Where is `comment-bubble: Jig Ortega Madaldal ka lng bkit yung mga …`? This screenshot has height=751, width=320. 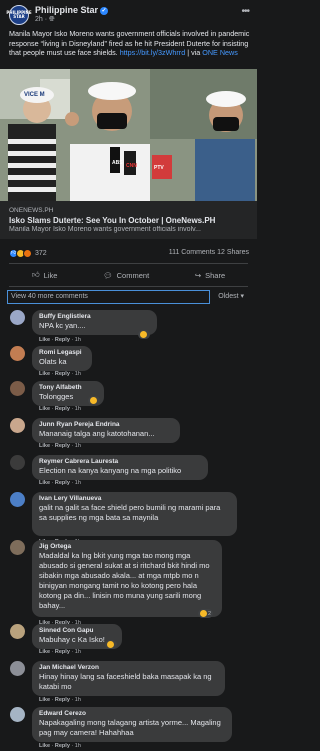 comment-bubble: Jig Ortega Madaldal ka lng bkit yung mga … is located at coordinates (127, 578).